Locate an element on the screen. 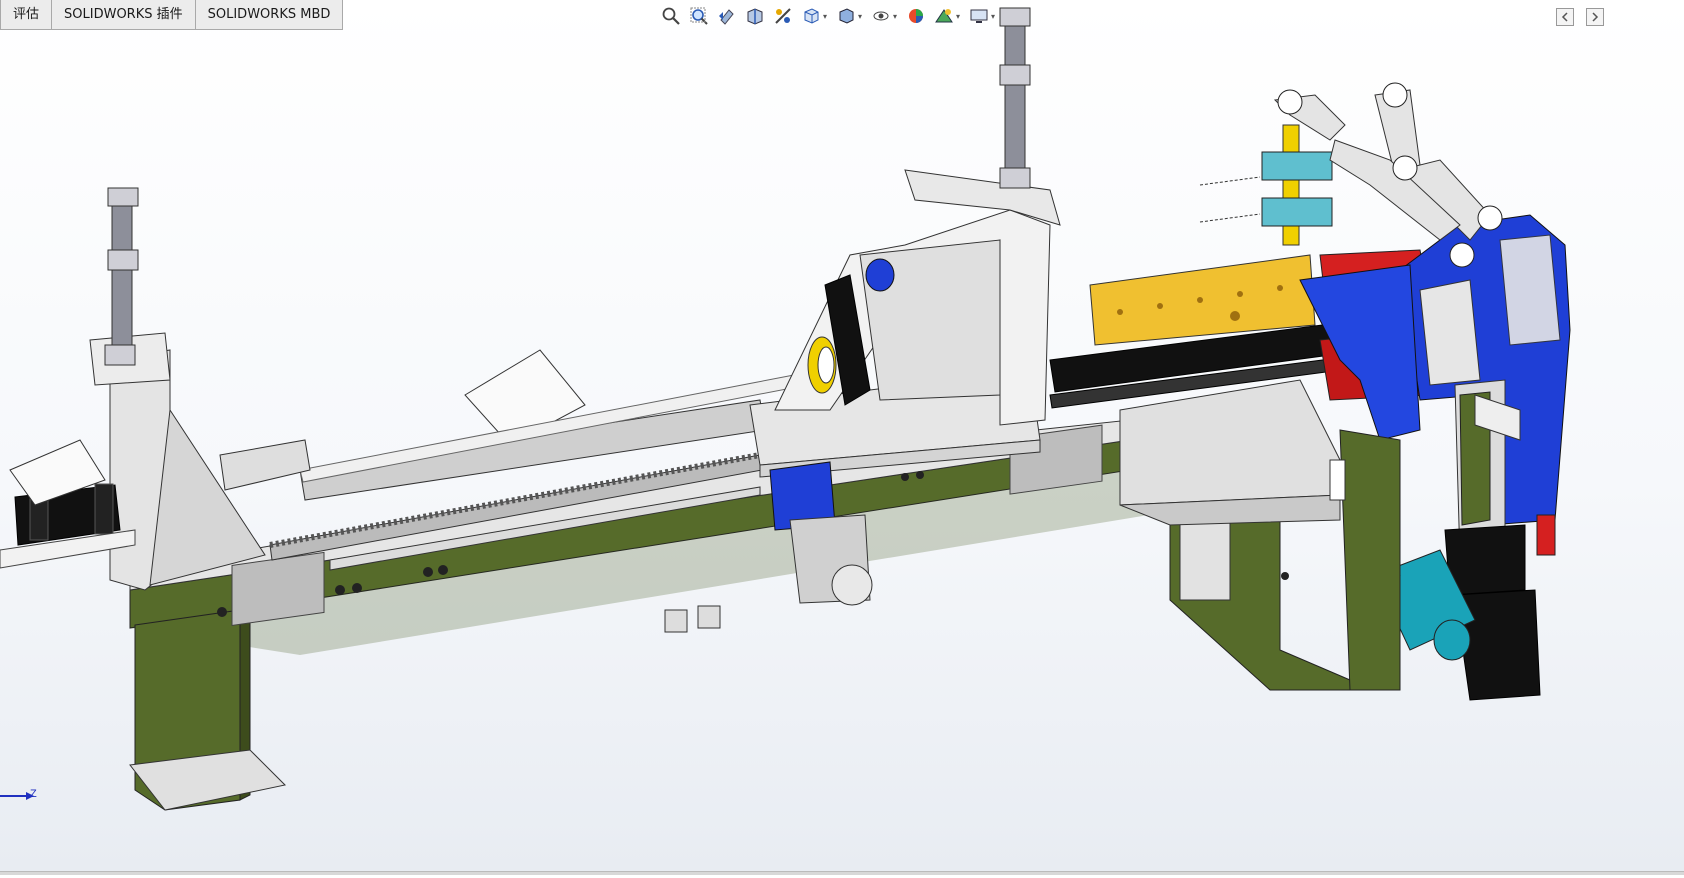  viewport-window-controls is located at coordinates (1580, 17).